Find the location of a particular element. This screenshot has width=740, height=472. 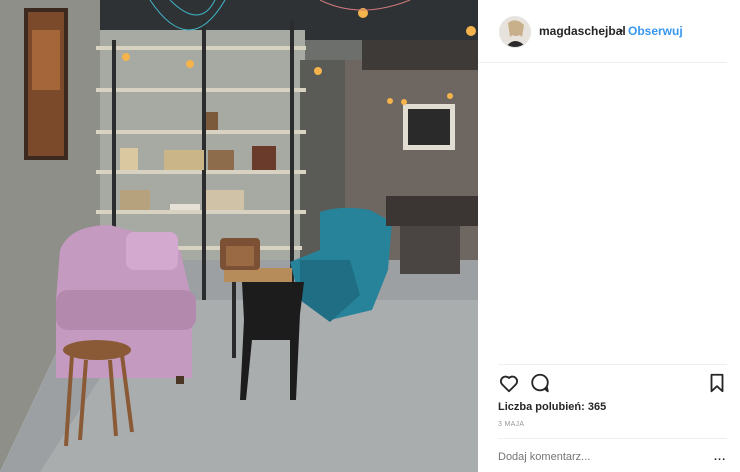

likes-count: Liczba polubień: 365 is located at coordinates (552, 407).